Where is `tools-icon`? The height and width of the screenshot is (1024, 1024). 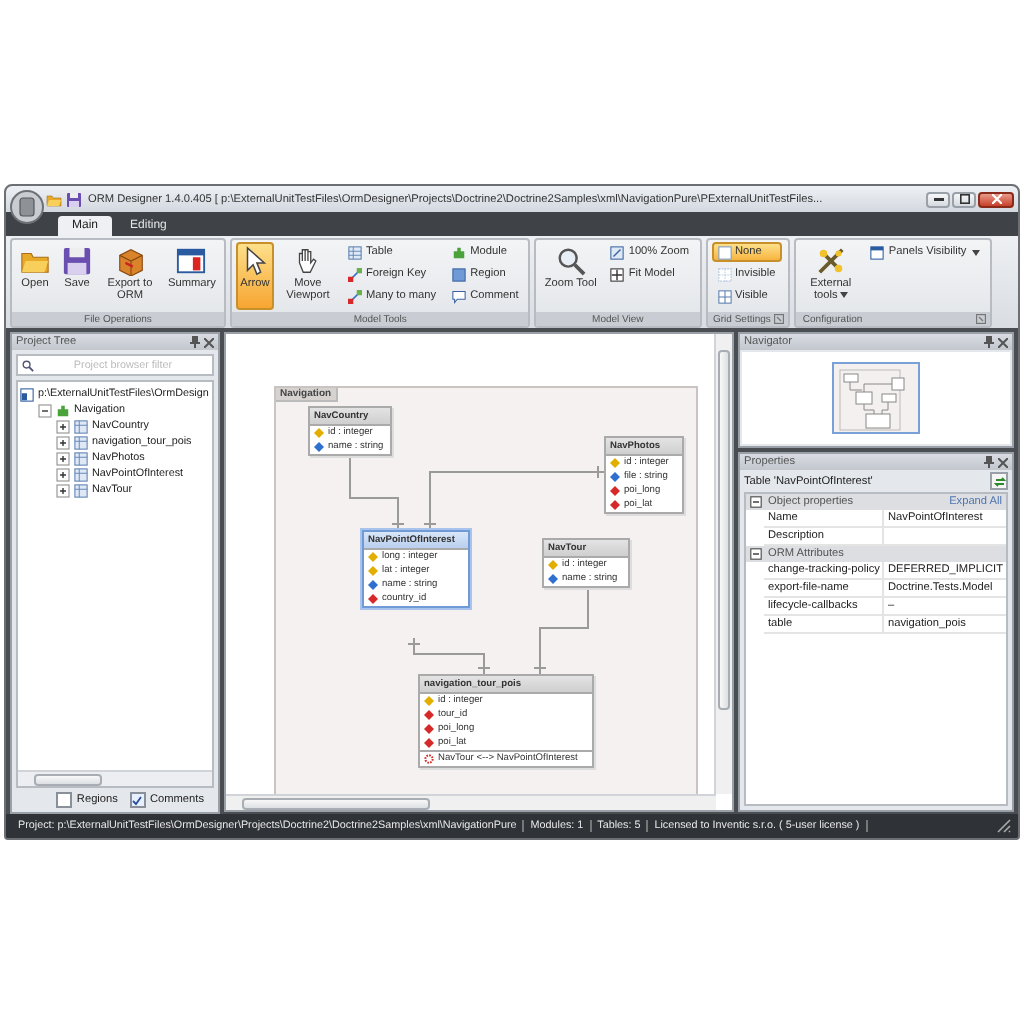 tools-icon is located at coordinates (830, 261).